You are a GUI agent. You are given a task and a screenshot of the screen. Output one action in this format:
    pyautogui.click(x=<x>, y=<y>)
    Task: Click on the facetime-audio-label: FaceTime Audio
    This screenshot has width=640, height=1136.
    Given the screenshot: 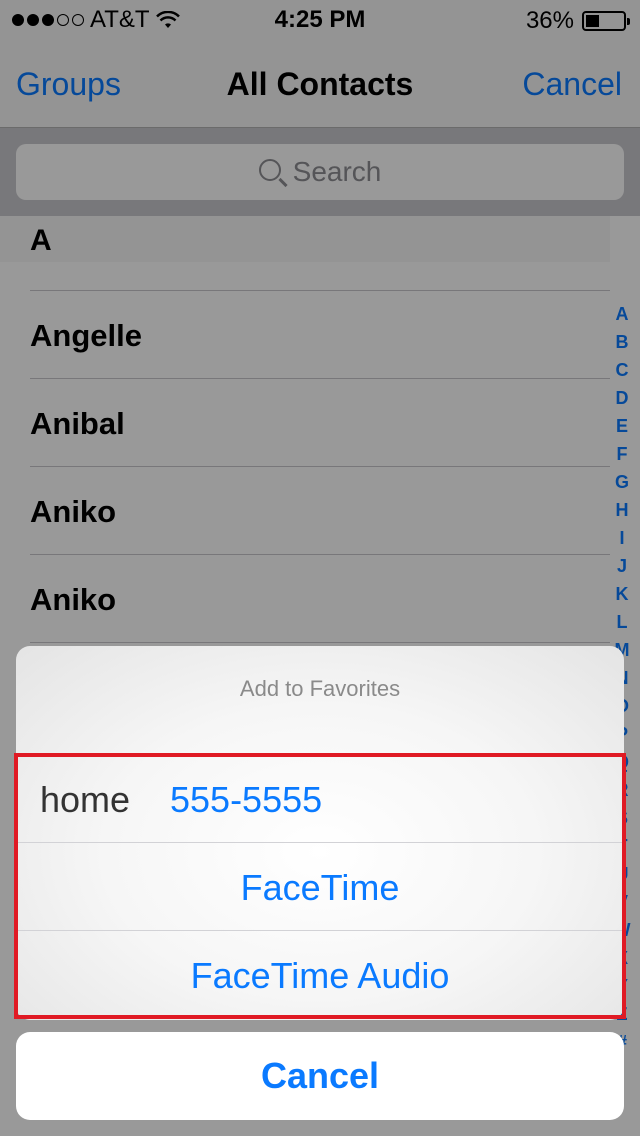 What is the action you would take?
    pyautogui.click(x=320, y=975)
    